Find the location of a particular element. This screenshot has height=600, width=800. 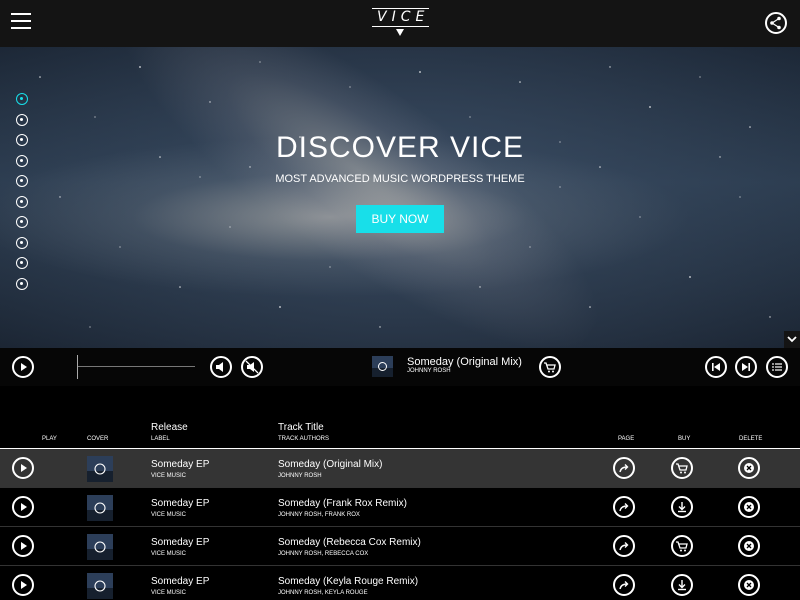

now-playing-title: Someday (Original Mix) is located at coordinates (464, 362).